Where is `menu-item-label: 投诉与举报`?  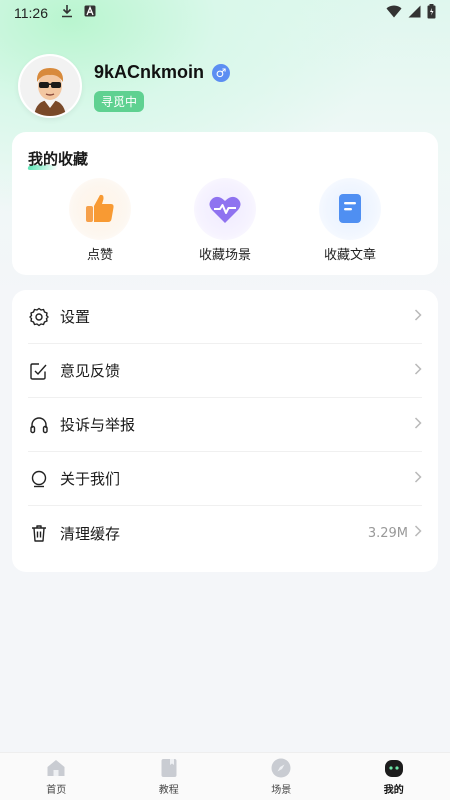 menu-item-label: 投诉与举报 is located at coordinates (98, 425).